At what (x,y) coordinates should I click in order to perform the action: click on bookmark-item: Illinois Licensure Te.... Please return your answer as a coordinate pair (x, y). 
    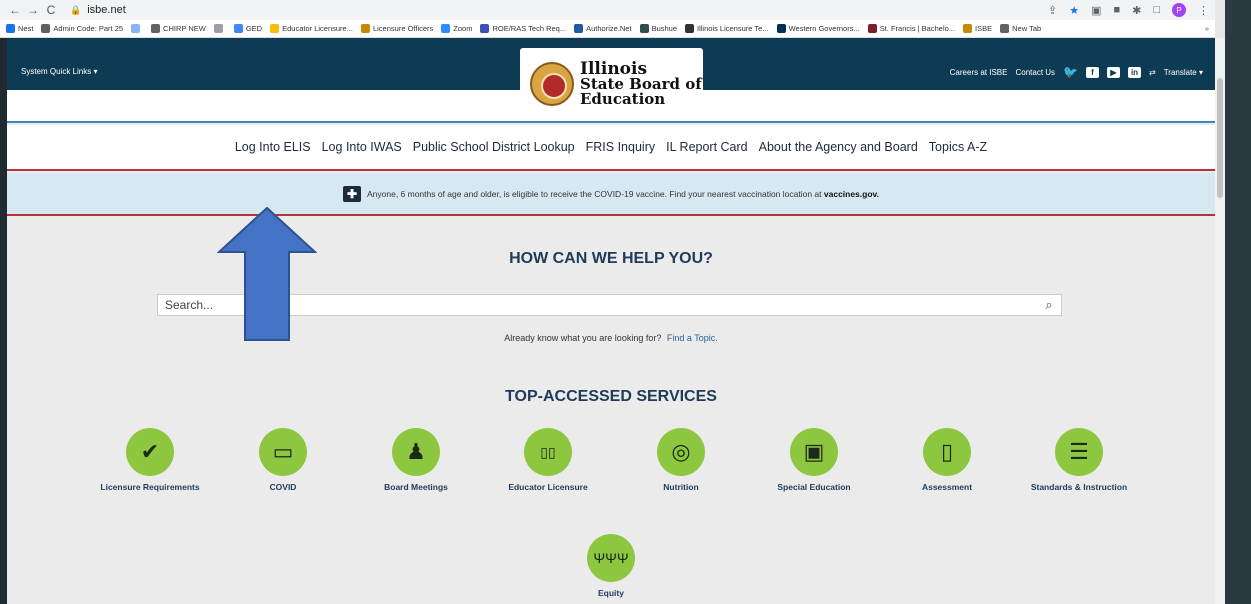
    Looking at the image, I should click on (727, 28).